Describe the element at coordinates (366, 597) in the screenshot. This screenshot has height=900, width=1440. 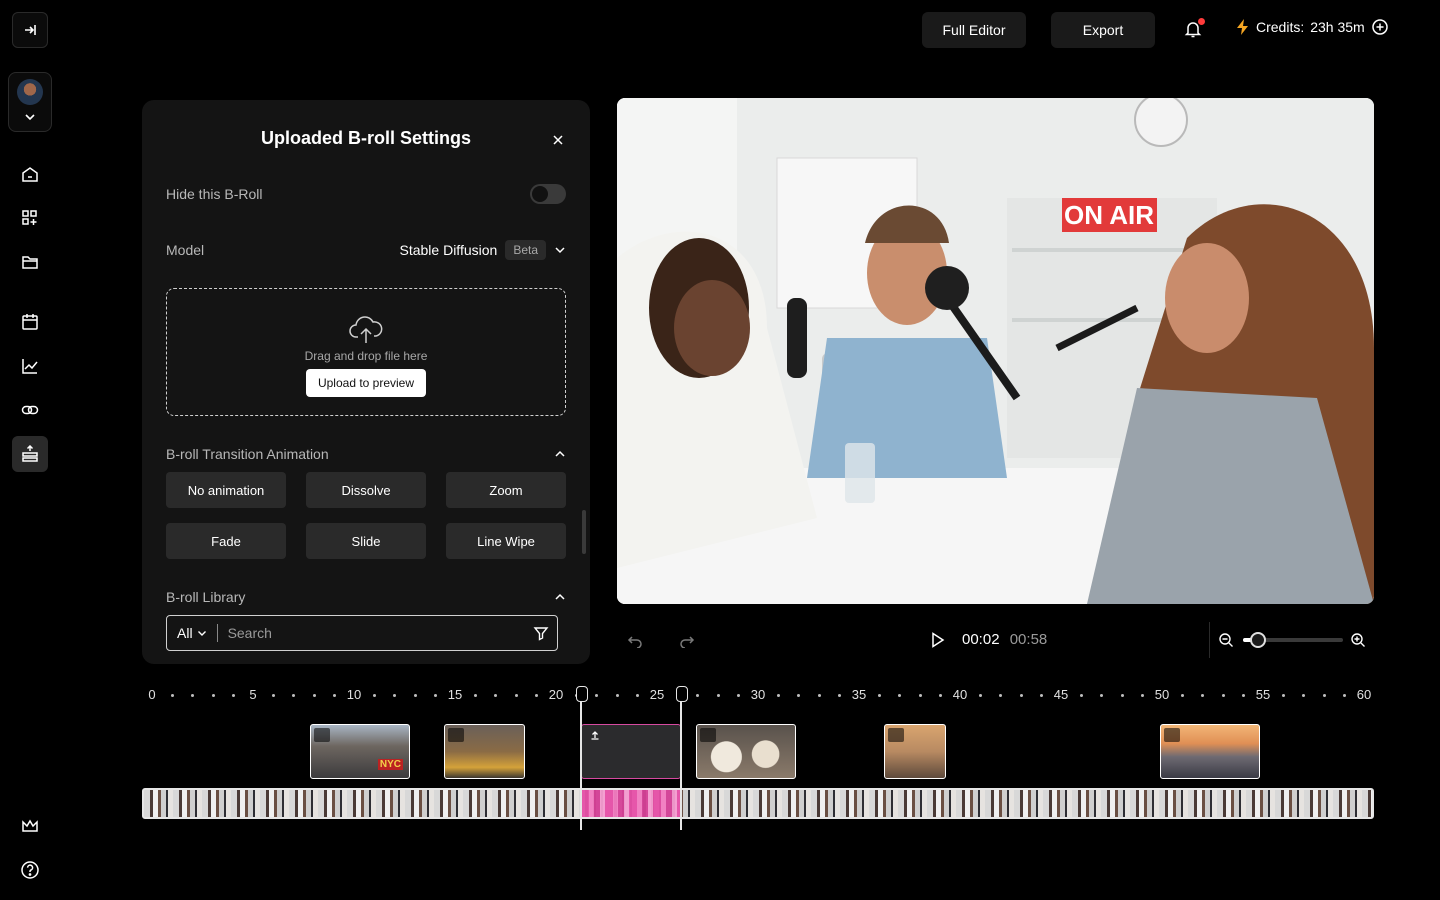
I see `library-section-header: B-roll Library` at that location.